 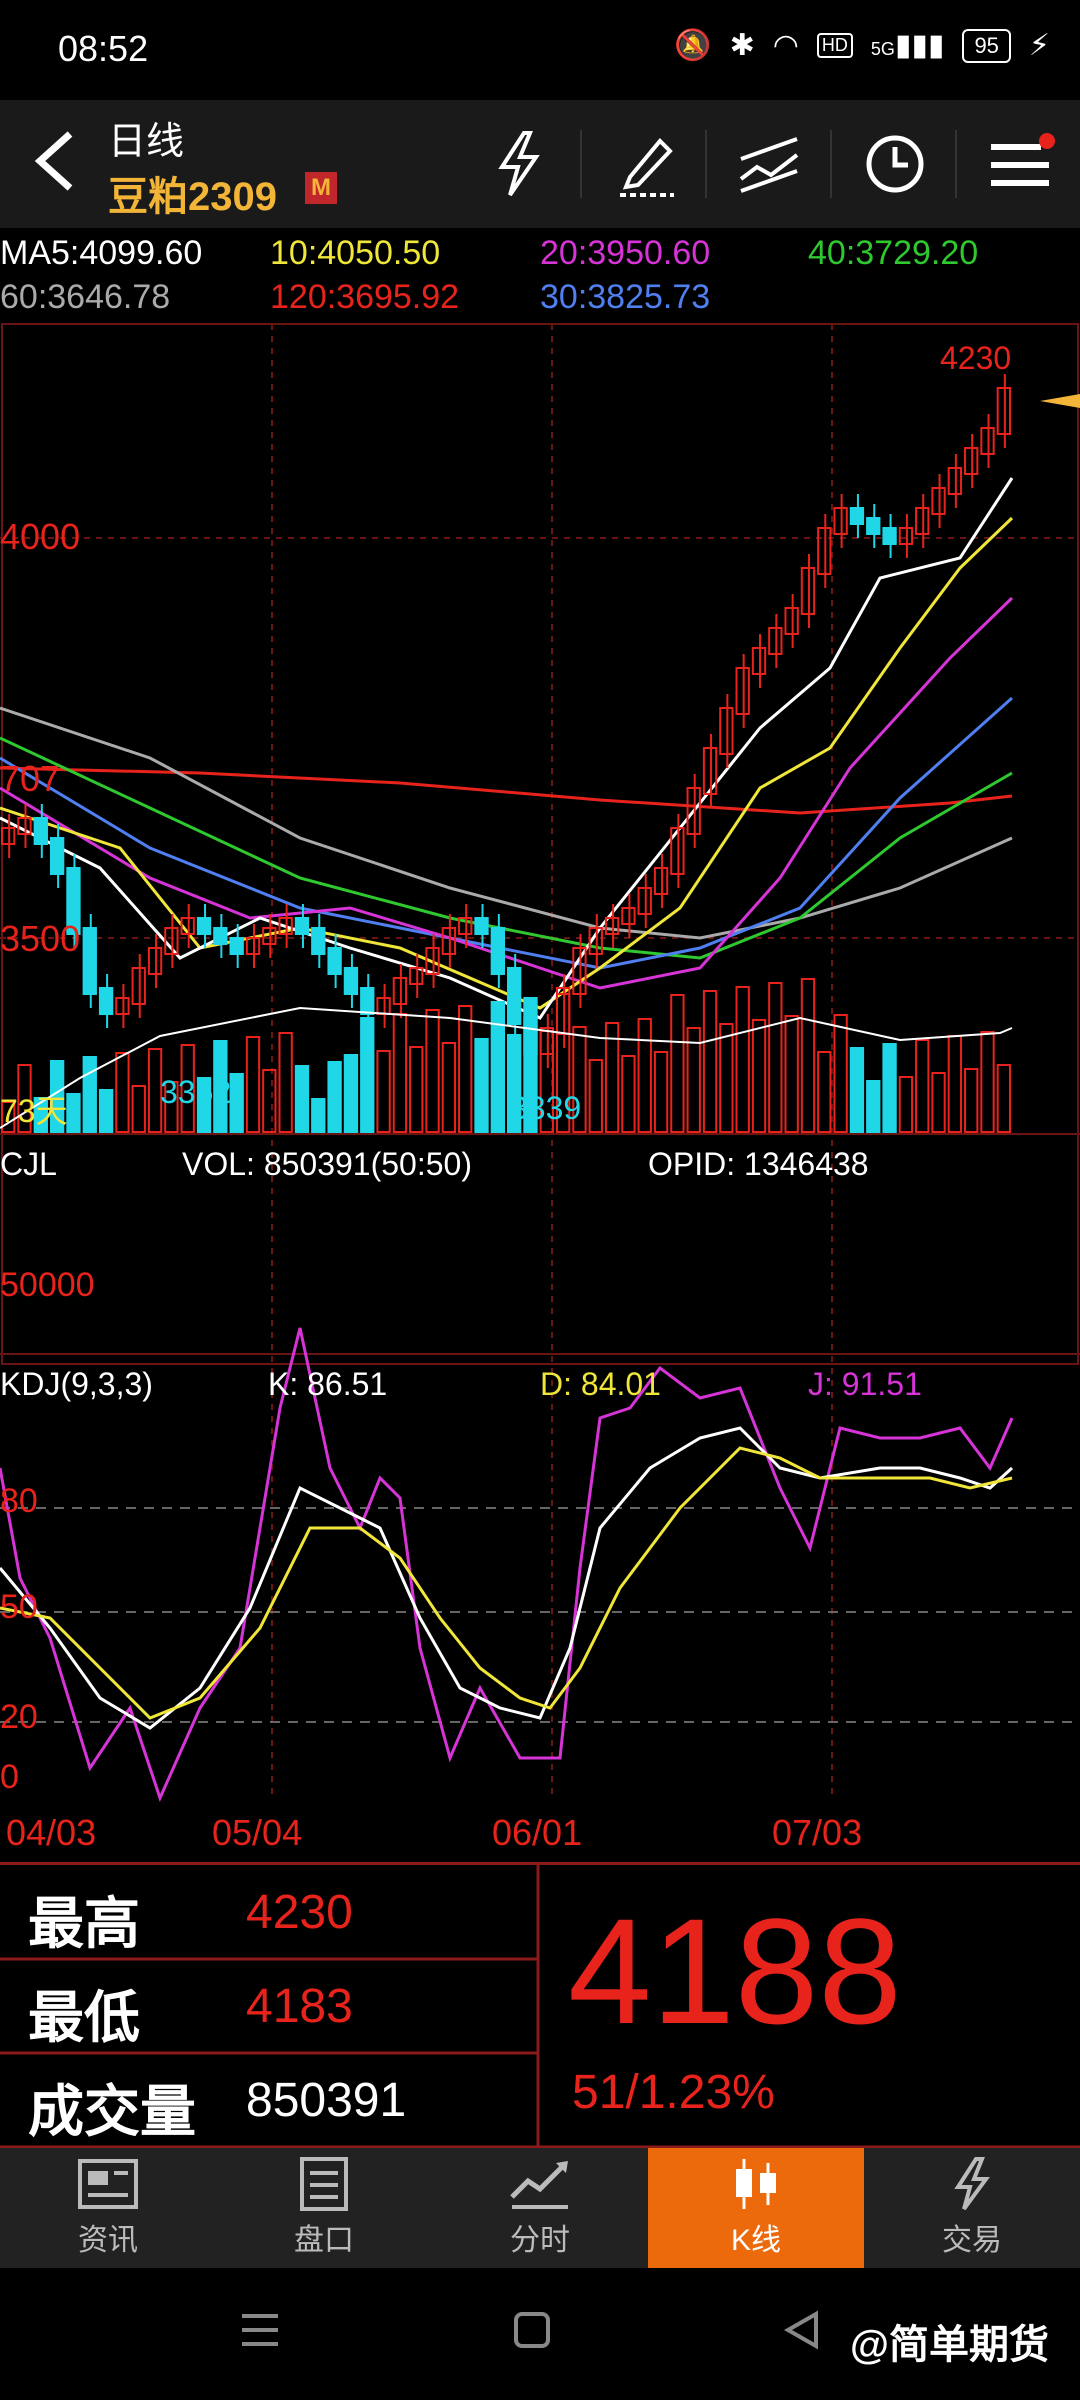 What do you see at coordinates (108, 2208) in the screenshot?
I see `tab-news: 资讯` at bounding box center [108, 2208].